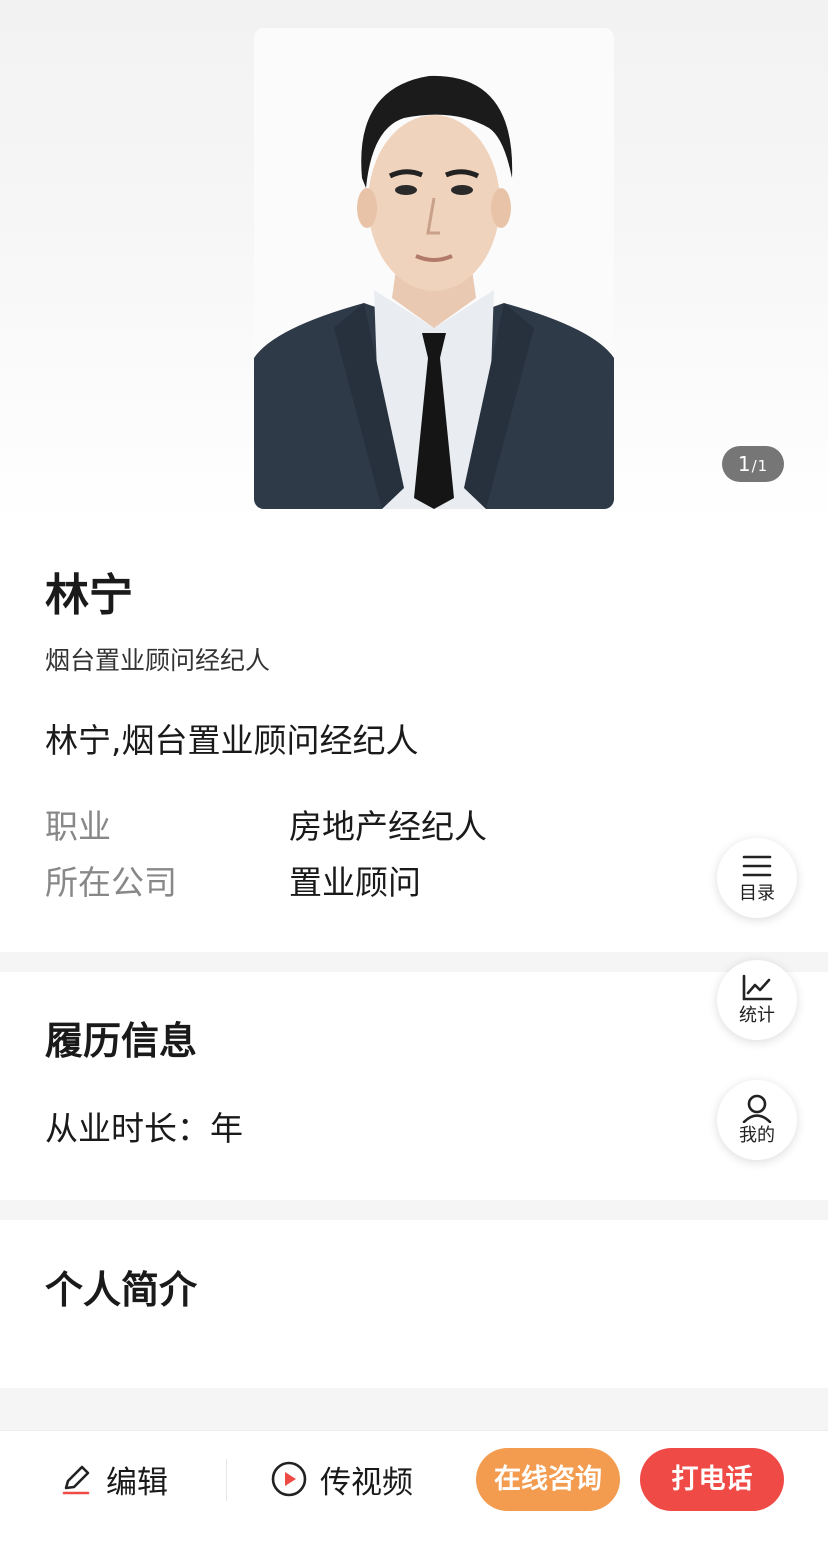  What do you see at coordinates (757, 1135) in the screenshot?
I see `mine-label: 我的` at bounding box center [757, 1135].